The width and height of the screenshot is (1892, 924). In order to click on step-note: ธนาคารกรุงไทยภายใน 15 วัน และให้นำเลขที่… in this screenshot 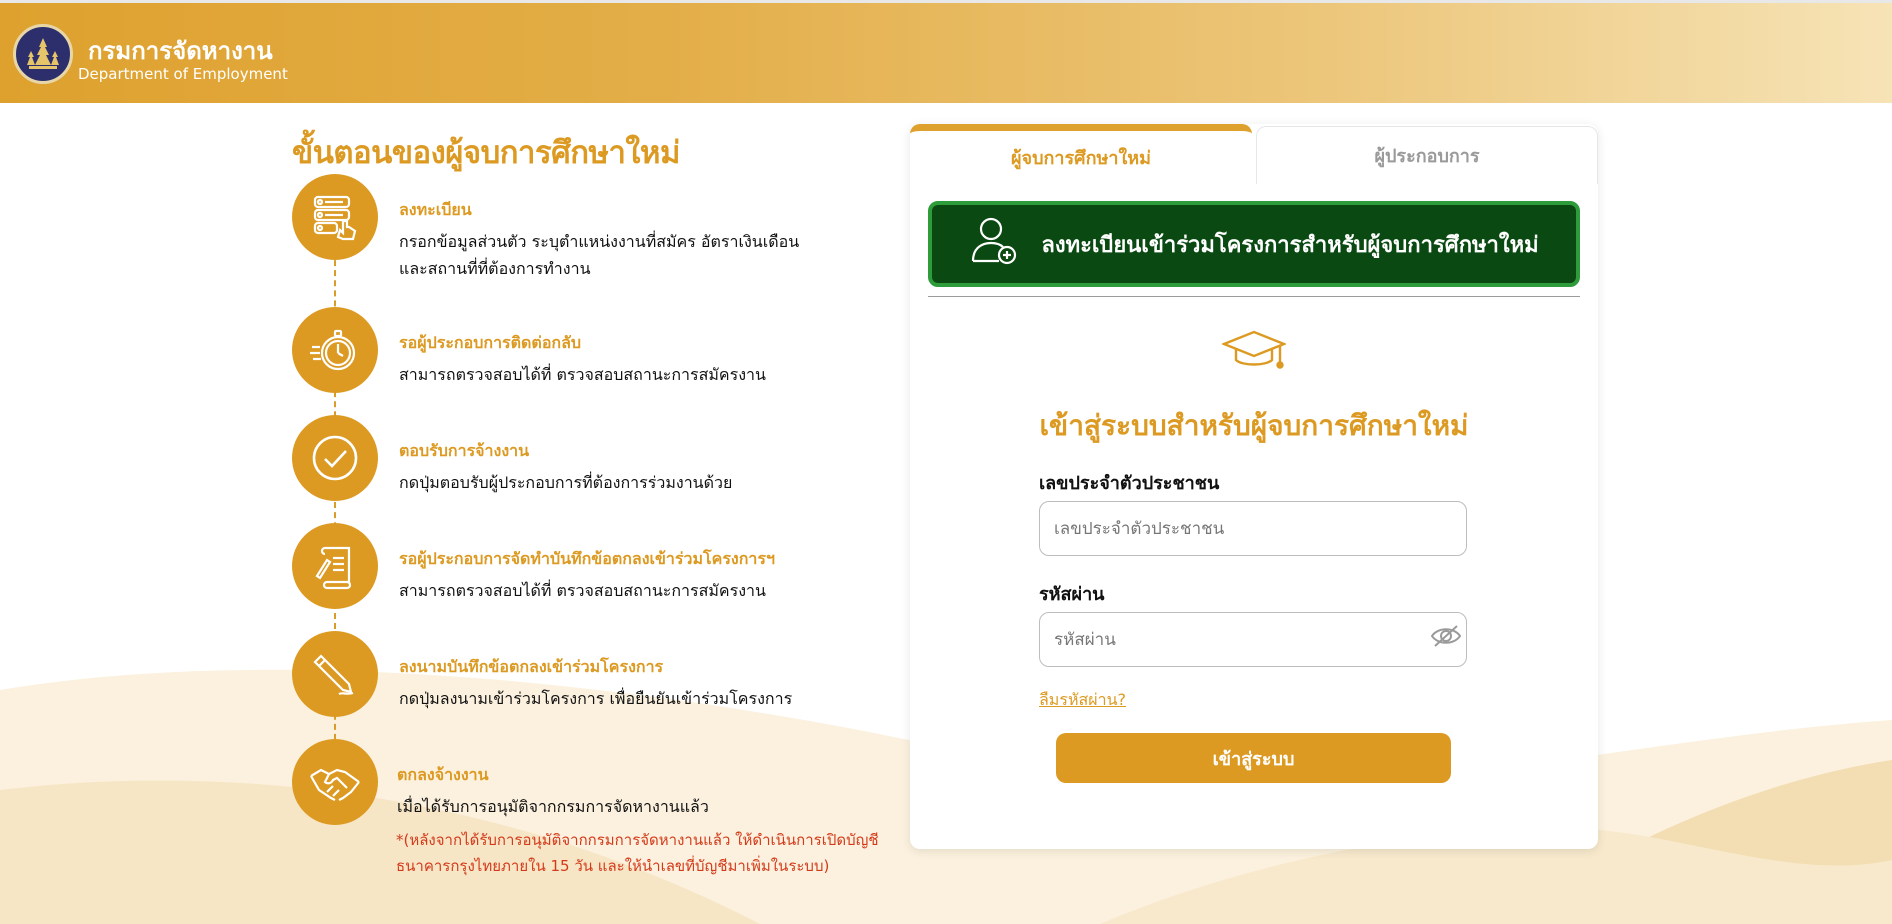, I will do `click(613, 866)`.